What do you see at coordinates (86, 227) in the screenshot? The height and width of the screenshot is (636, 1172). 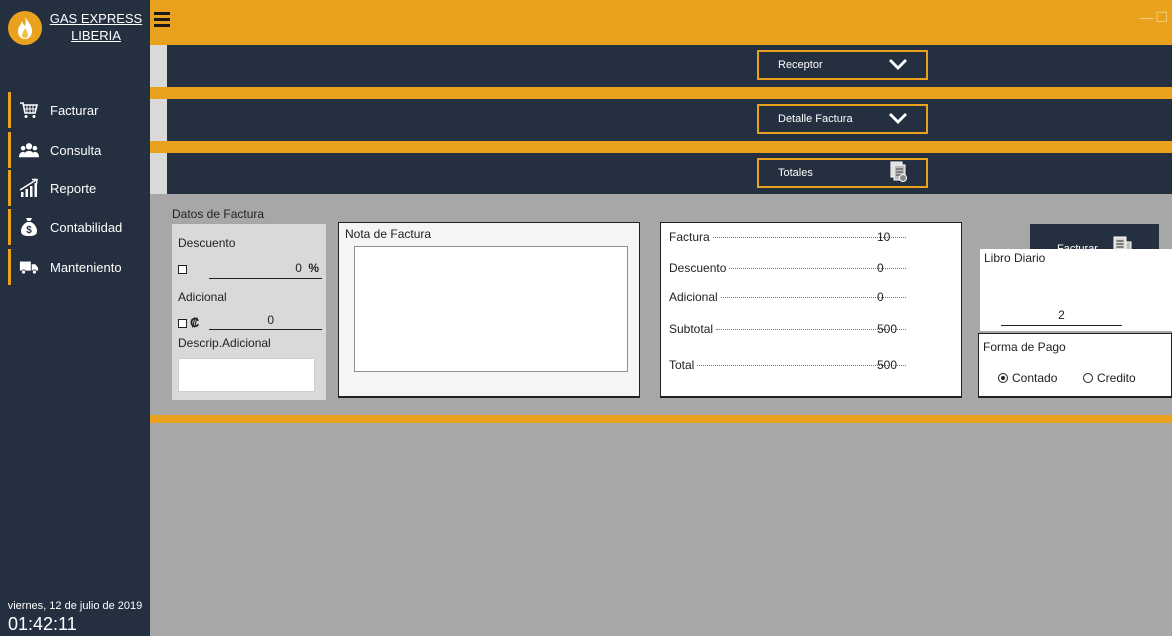 I see `sidebar-item-label: Contabilidad` at bounding box center [86, 227].